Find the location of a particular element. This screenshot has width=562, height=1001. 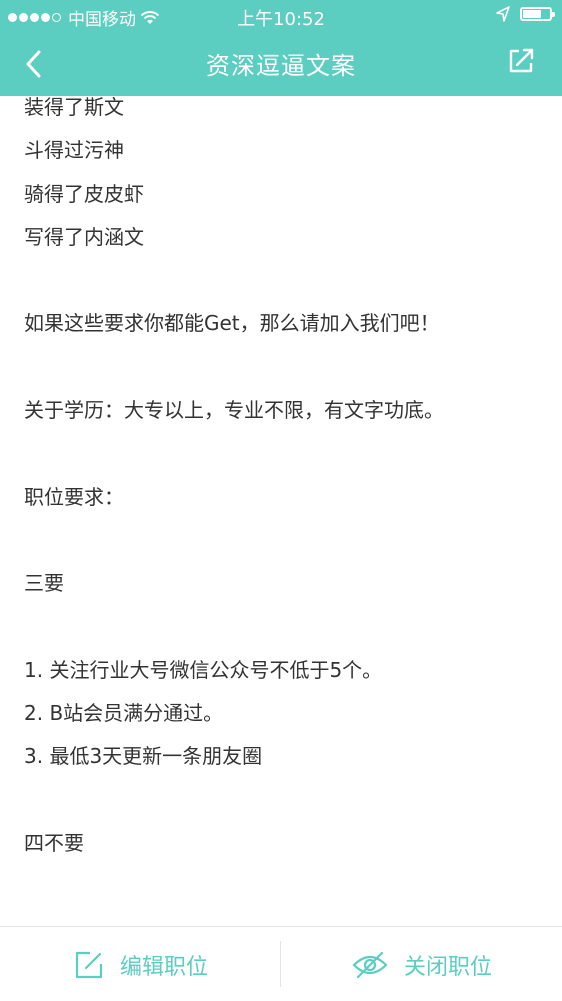

share-button is located at coordinates (524, 64).